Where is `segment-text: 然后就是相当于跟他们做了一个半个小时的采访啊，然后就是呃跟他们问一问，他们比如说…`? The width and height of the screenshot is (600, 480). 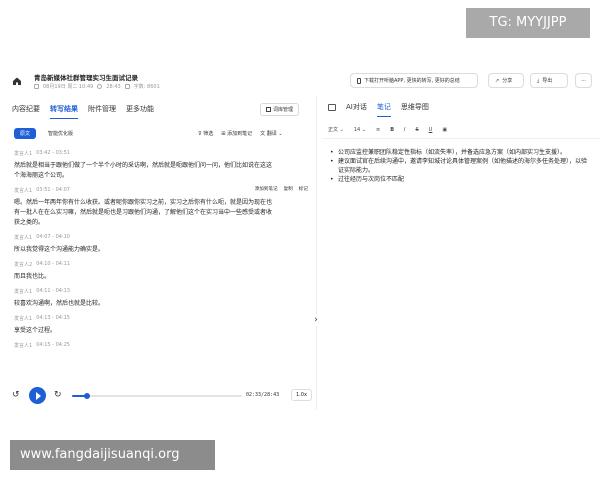
segment-text: 然后就是相当于跟他们做了一个半个小时的采访啊，然后就是呃跟他们问一问，他们比如说… is located at coordinates (143, 165).